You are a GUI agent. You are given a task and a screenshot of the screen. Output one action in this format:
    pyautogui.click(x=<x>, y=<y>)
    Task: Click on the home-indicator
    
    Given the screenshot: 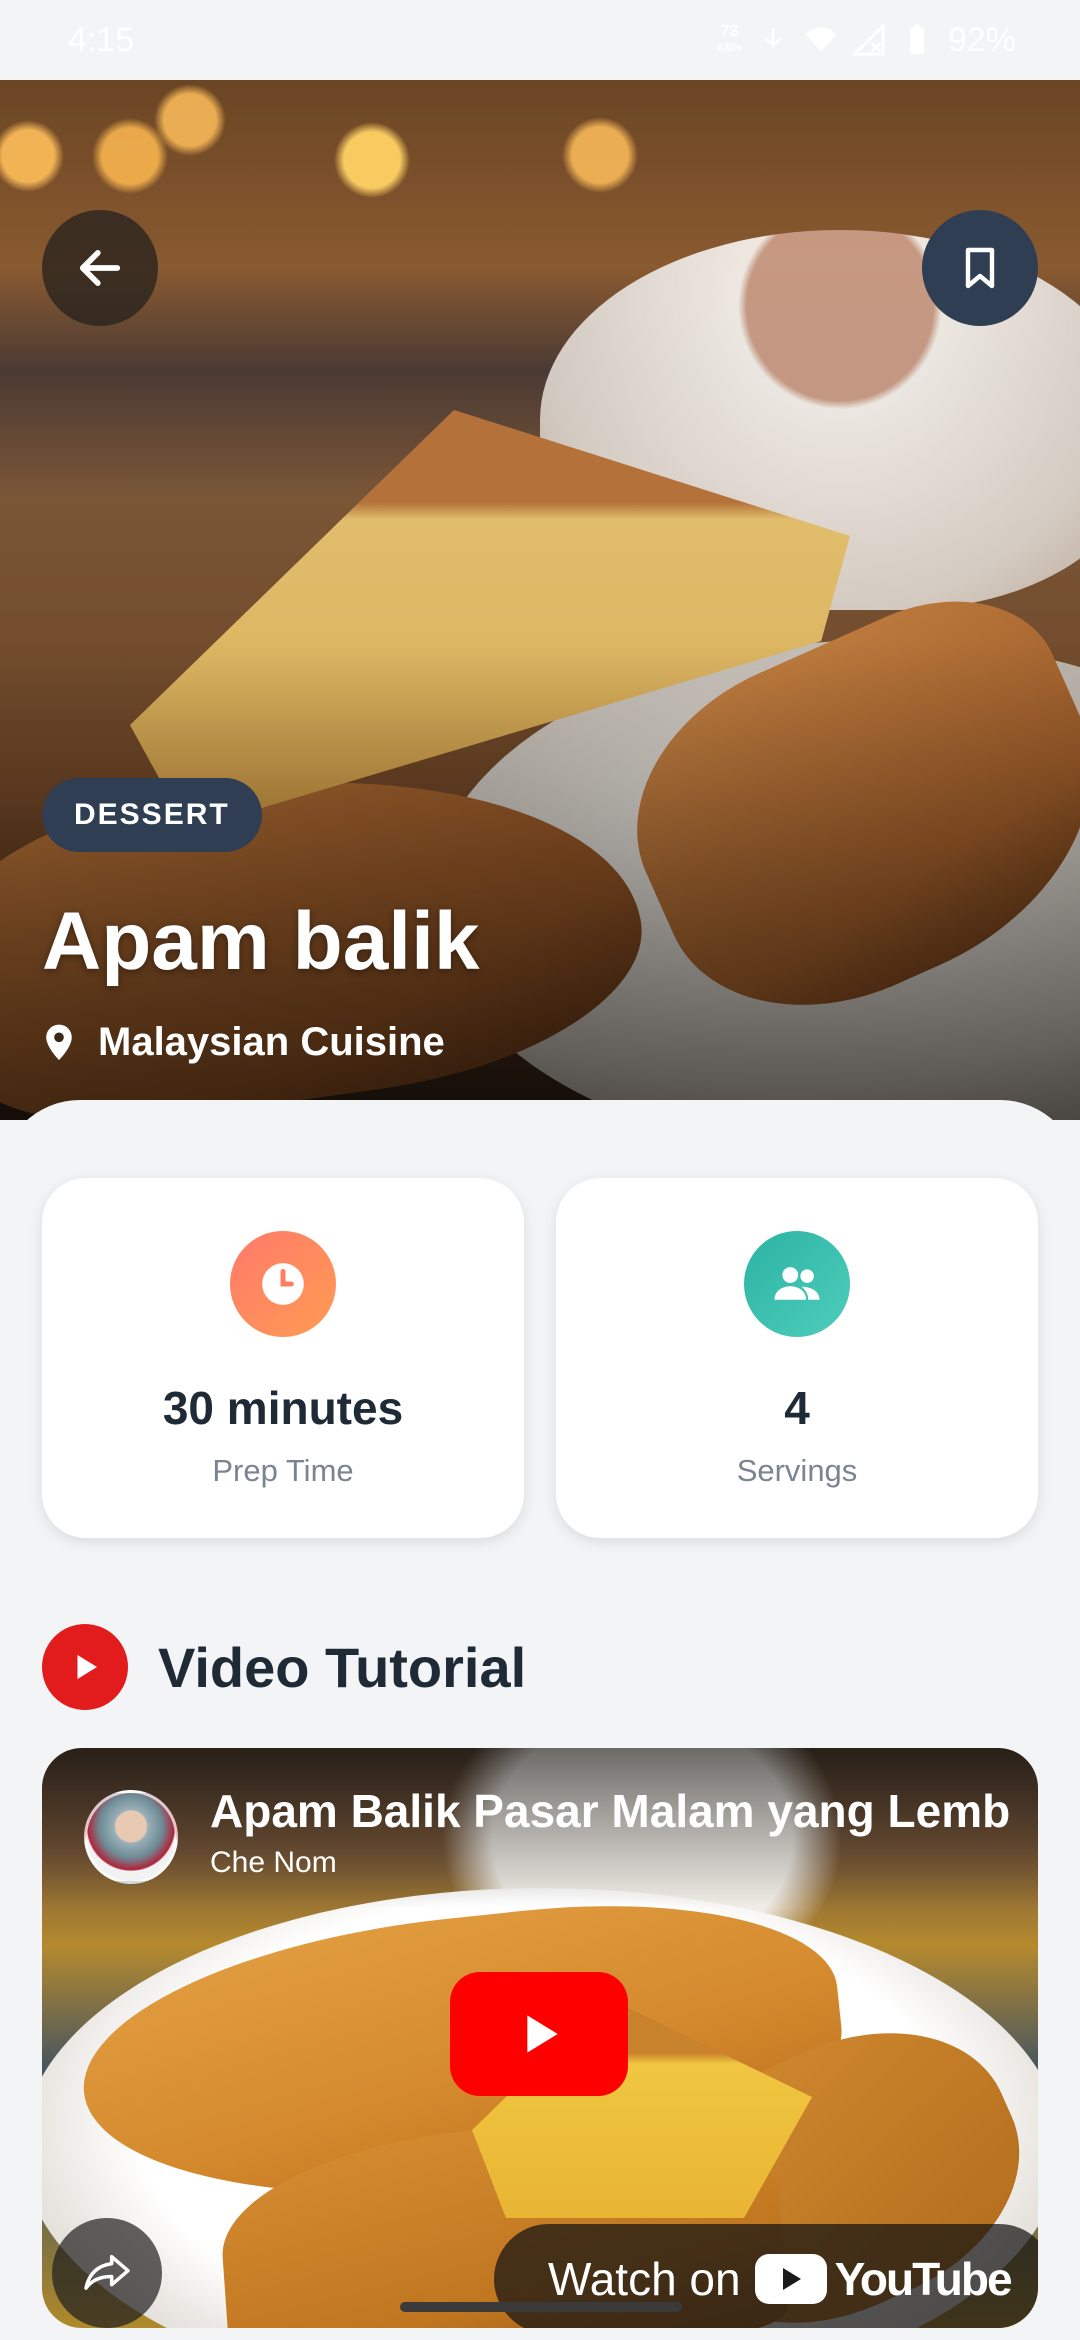 What is the action you would take?
    pyautogui.click(x=541, y=2307)
    